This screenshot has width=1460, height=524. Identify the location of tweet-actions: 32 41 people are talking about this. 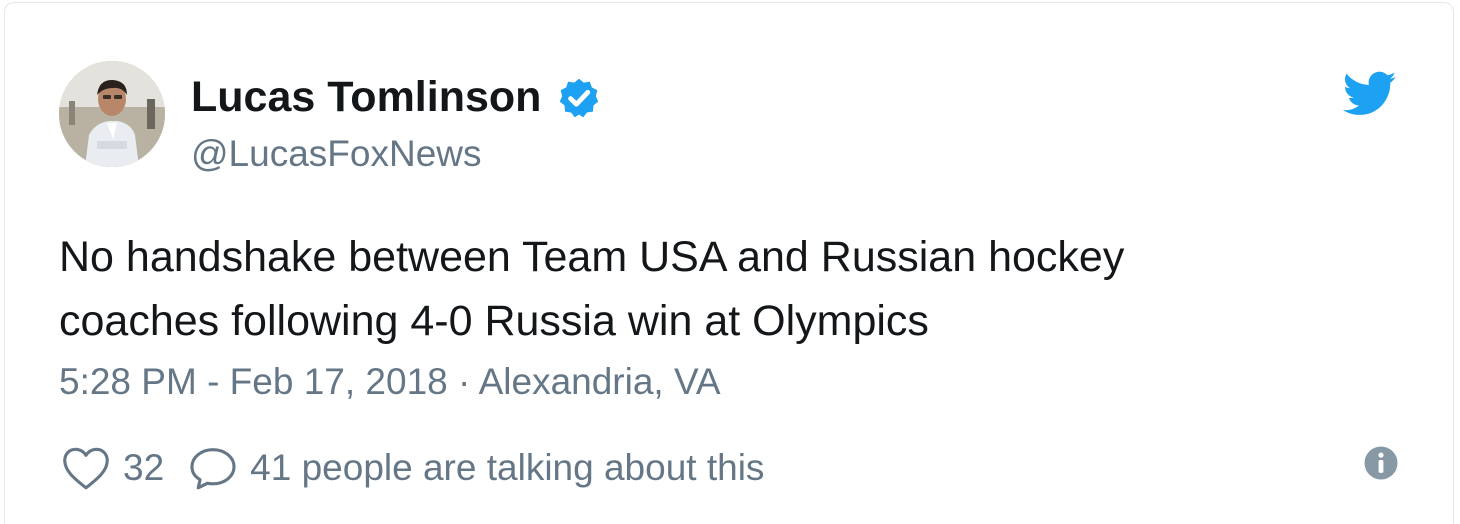
(412, 468).